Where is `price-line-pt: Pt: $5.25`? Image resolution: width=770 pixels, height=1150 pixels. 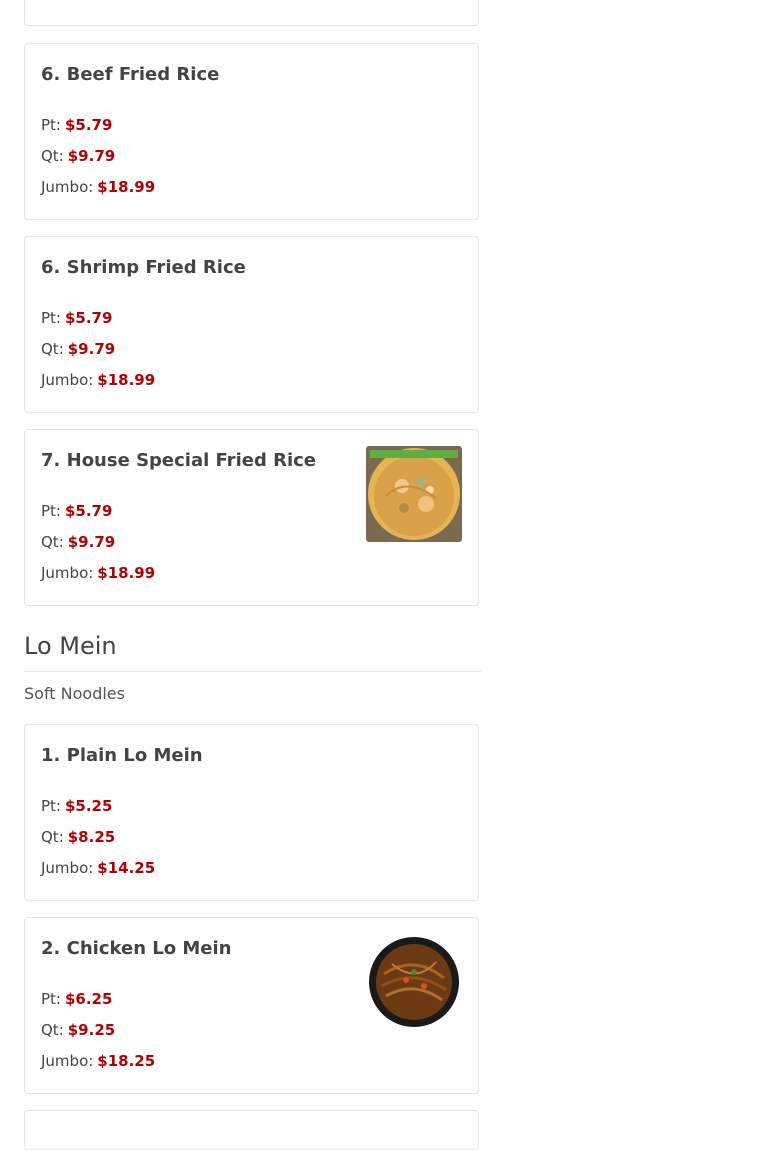
price-line-pt: Pt: $5.25 is located at coordinates (76, 806).